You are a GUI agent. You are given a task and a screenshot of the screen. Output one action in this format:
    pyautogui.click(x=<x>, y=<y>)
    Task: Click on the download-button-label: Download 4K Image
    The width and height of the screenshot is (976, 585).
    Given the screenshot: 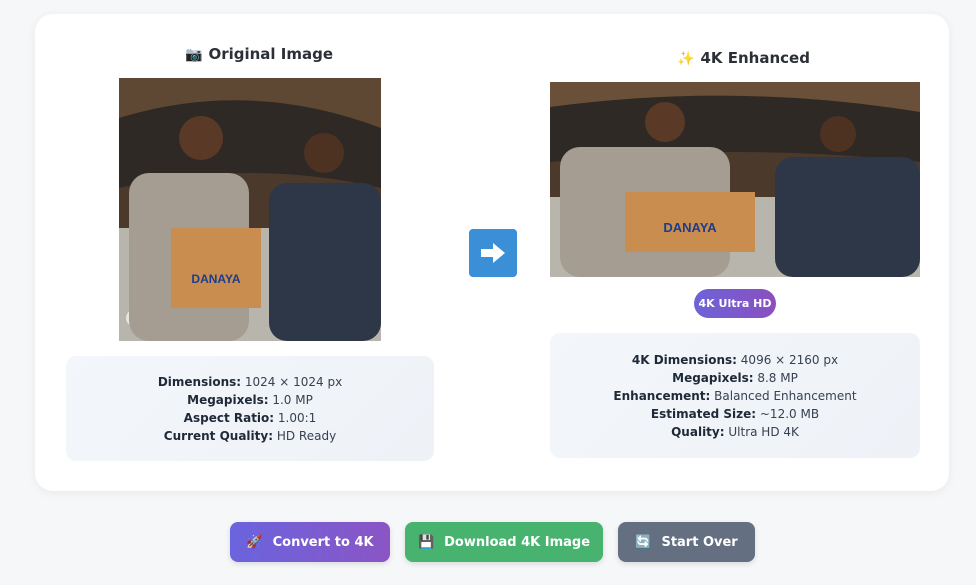 What is the action you would take?
    pyautogui.click(x=517, y=542)
    